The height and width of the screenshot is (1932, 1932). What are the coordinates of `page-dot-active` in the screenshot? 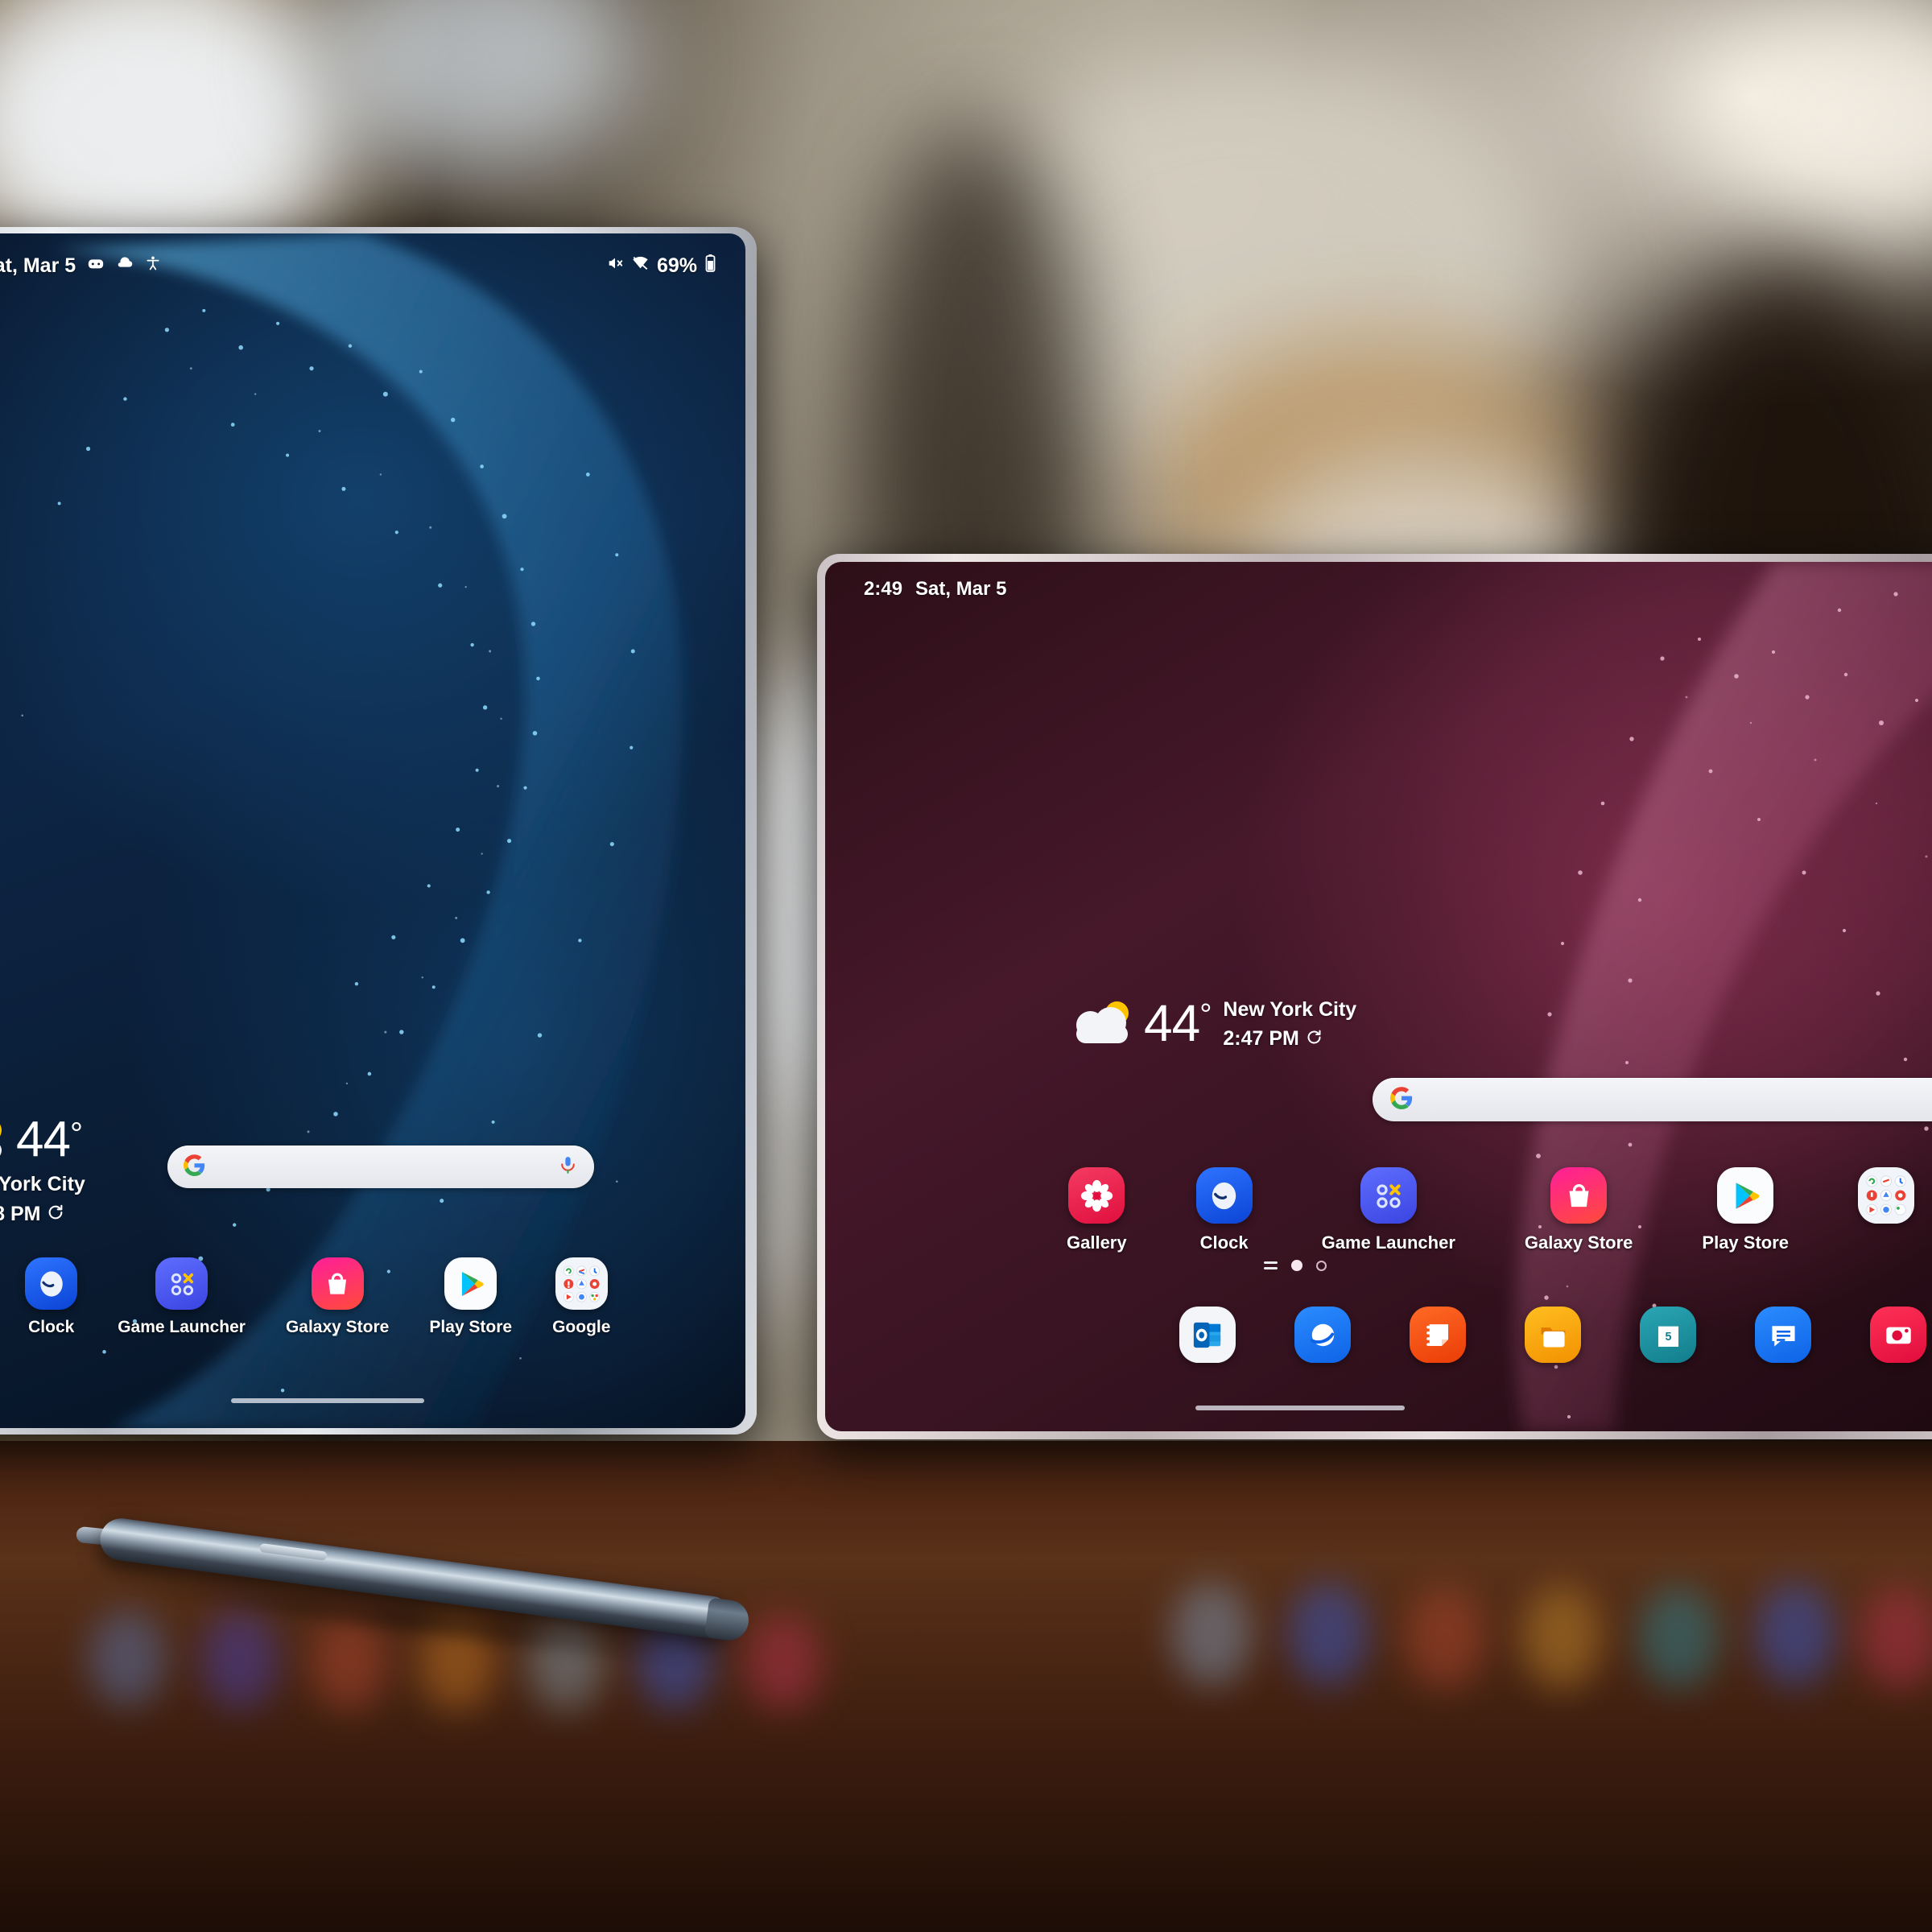 It's located at (1296, 1265).